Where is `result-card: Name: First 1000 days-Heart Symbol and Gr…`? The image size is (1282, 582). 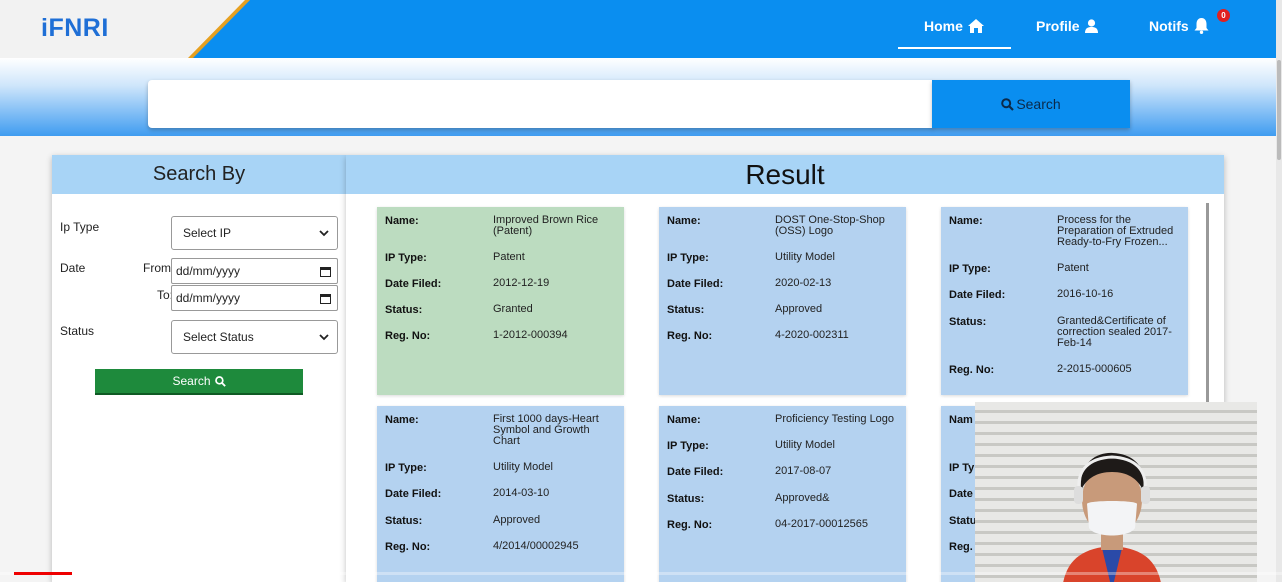 result-card: Name: First 1000 days-Heart Symbol and Gr… is located at coordinates (500, 494).